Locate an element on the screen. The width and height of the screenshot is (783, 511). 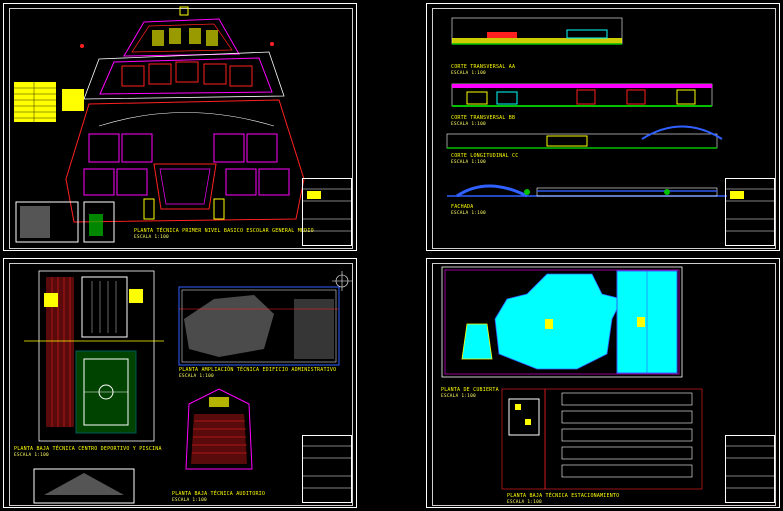
section-cc-label: CORTE LONGITUDINAL CC is located at coordinates (485, 156).